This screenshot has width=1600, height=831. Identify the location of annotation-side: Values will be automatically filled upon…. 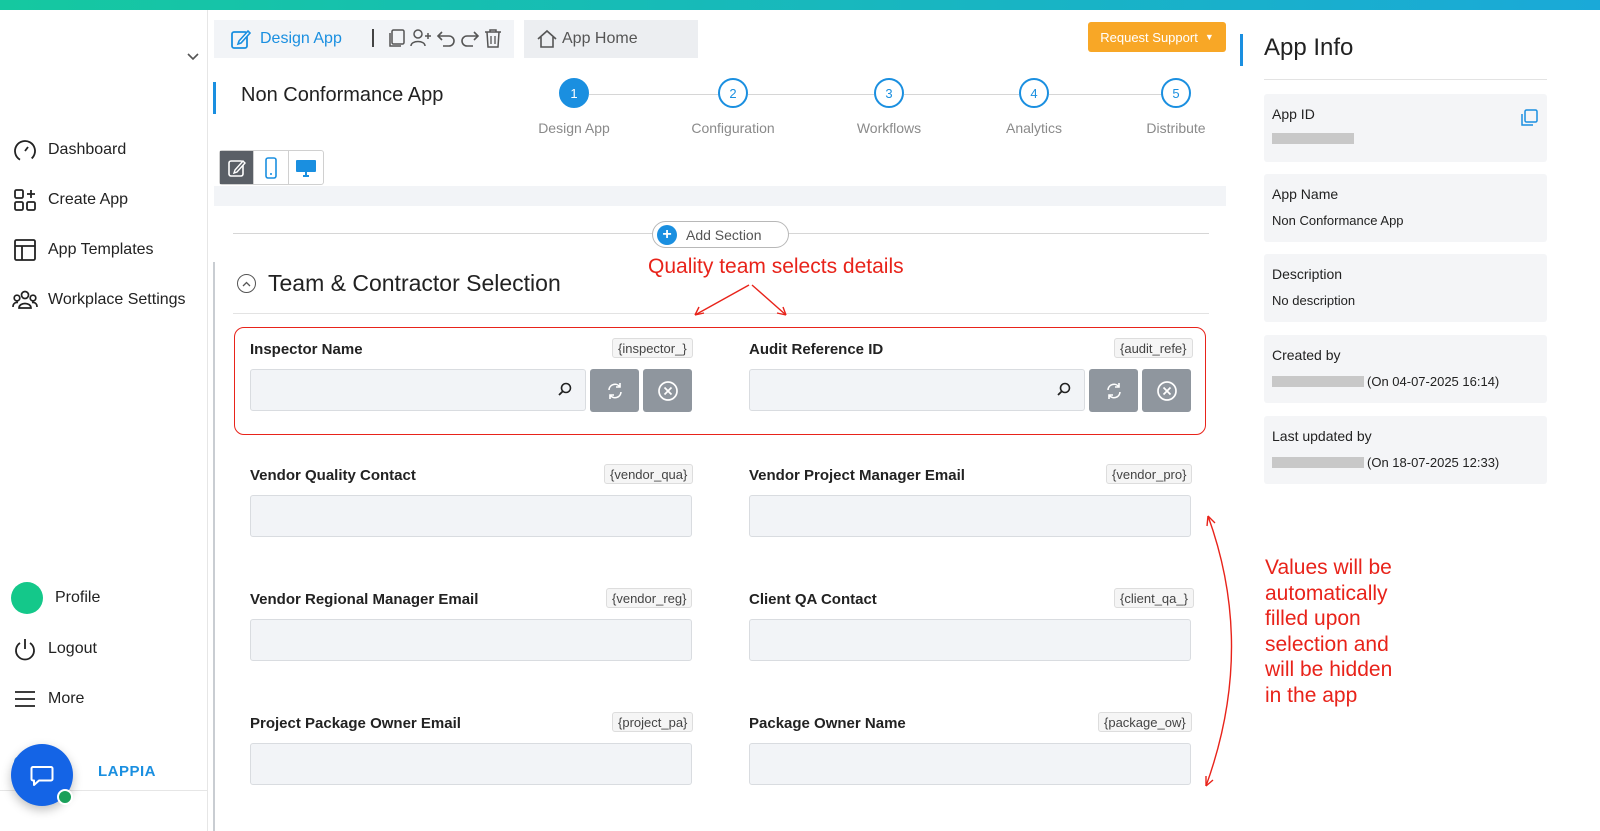
(1329, 631).